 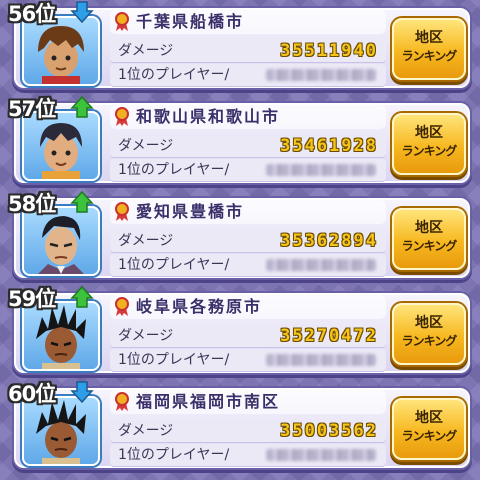 What do you see at coordinates (248, 241) in the screenshot?
I see `damage-line: ダメージ 35362894` at bounding box center [248, 241].